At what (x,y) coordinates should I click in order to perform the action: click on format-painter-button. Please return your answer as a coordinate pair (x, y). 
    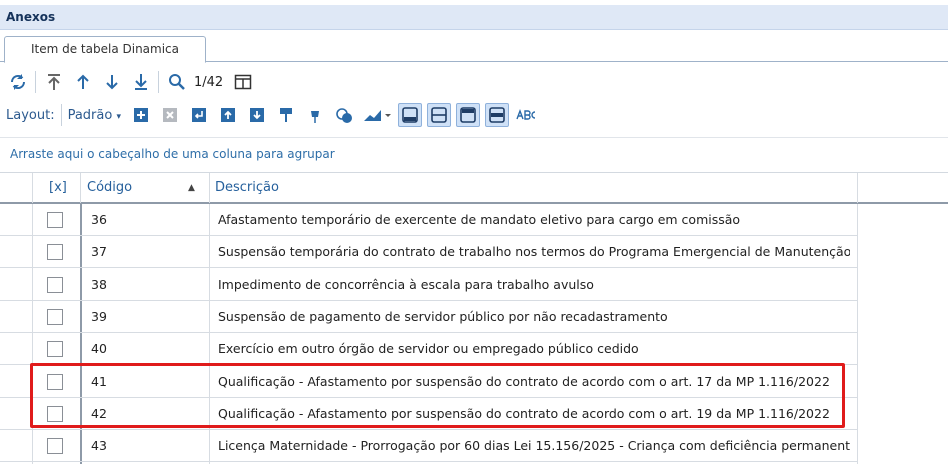
    Looking at the image, I should click on (286, 115).